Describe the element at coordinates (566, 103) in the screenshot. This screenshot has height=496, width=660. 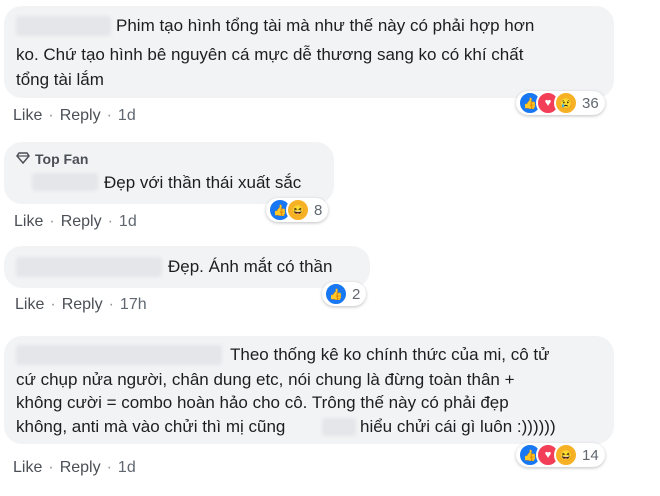
I see `sad-icon: 😢` at that location.